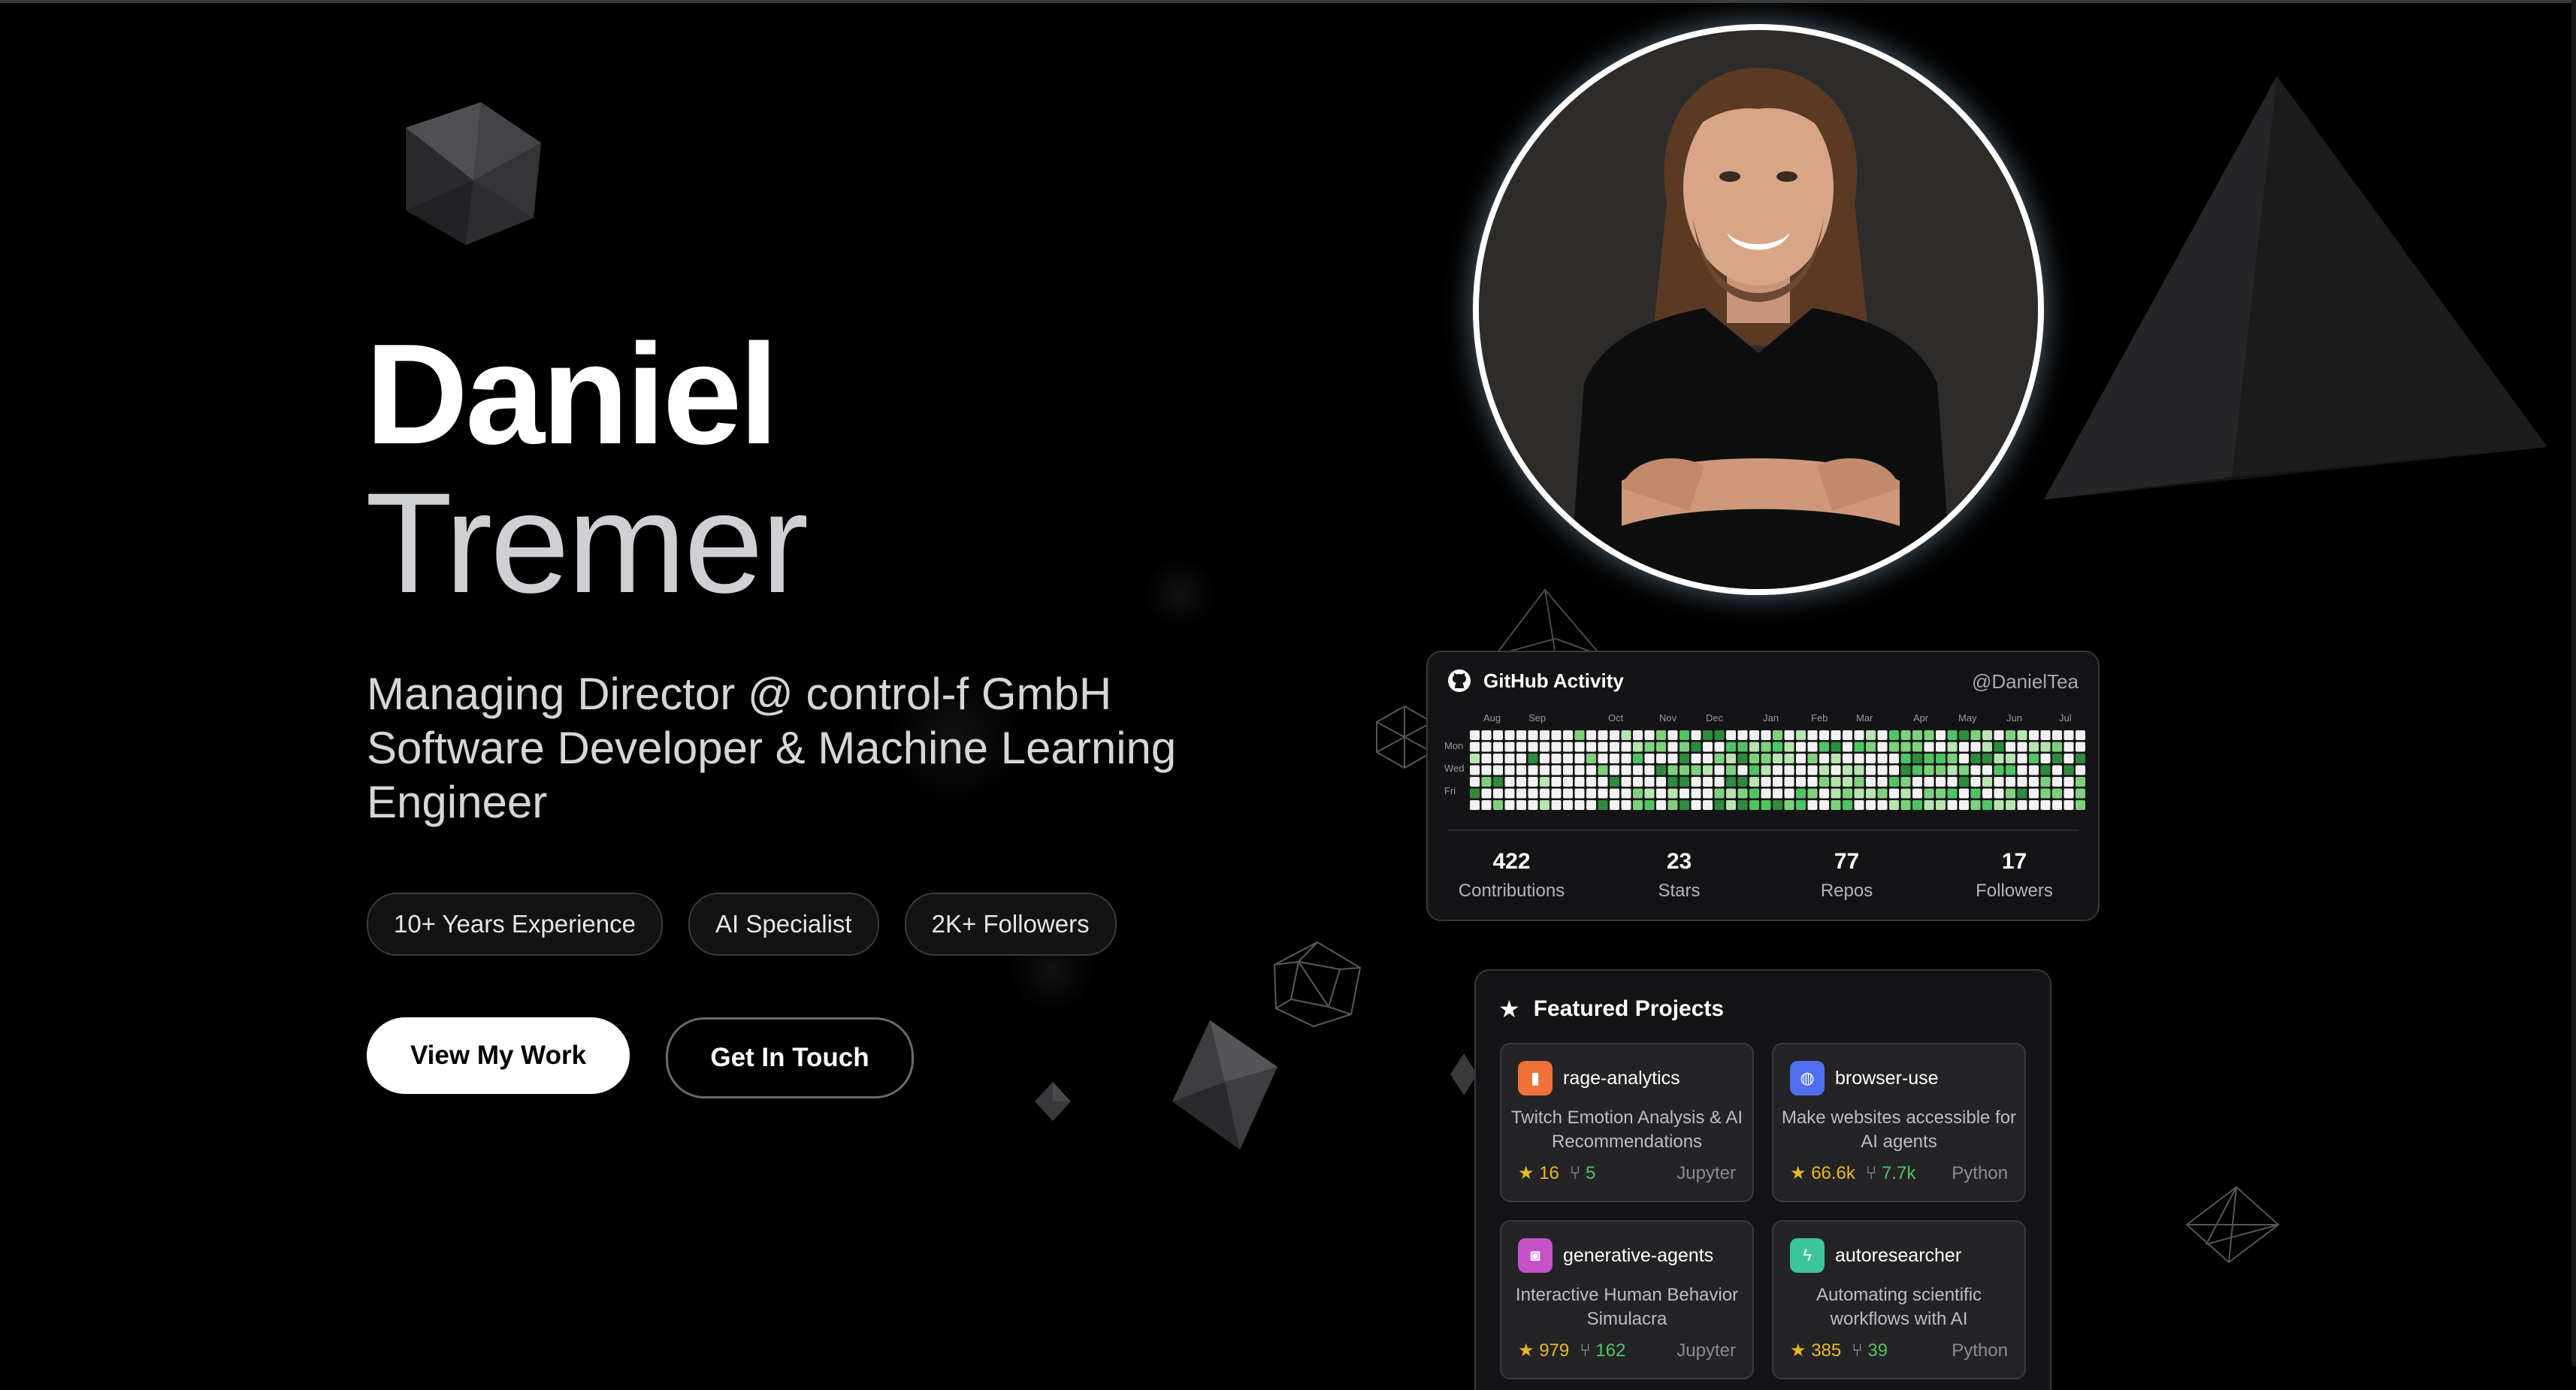 The width and height of the screenshot is (2576, 1390). I want to click on project-meta: ★ 385 ⑂ 39 Python, so click(1899, 1350).